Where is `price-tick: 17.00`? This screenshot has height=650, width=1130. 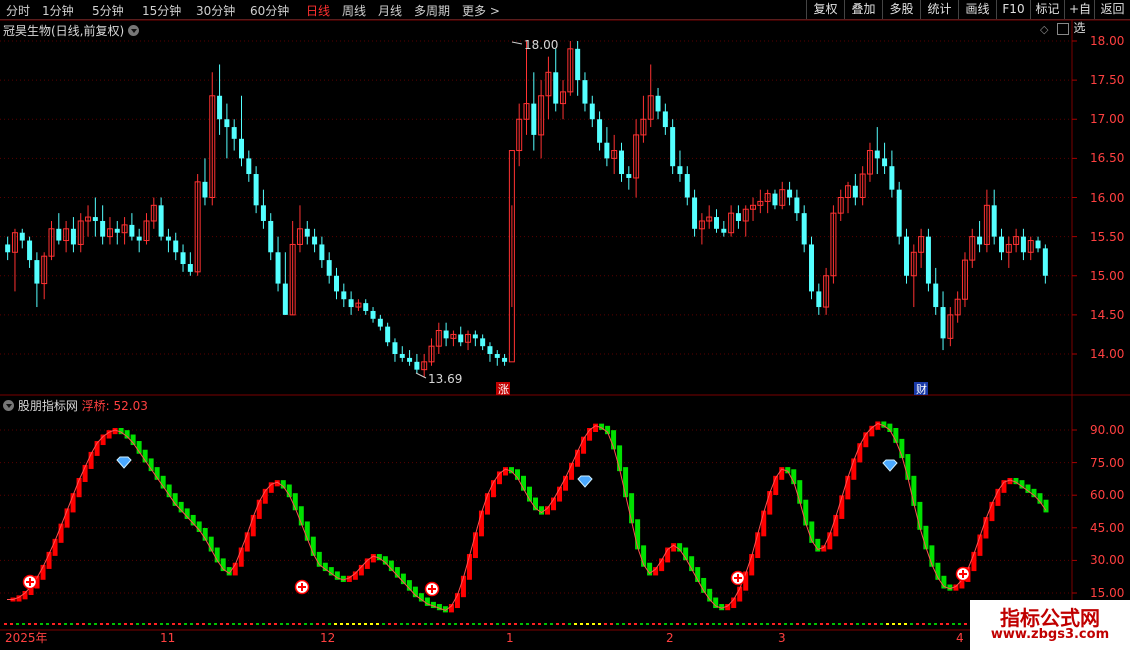
price-tick: 17.00 is located at coordinates (1107, 119).